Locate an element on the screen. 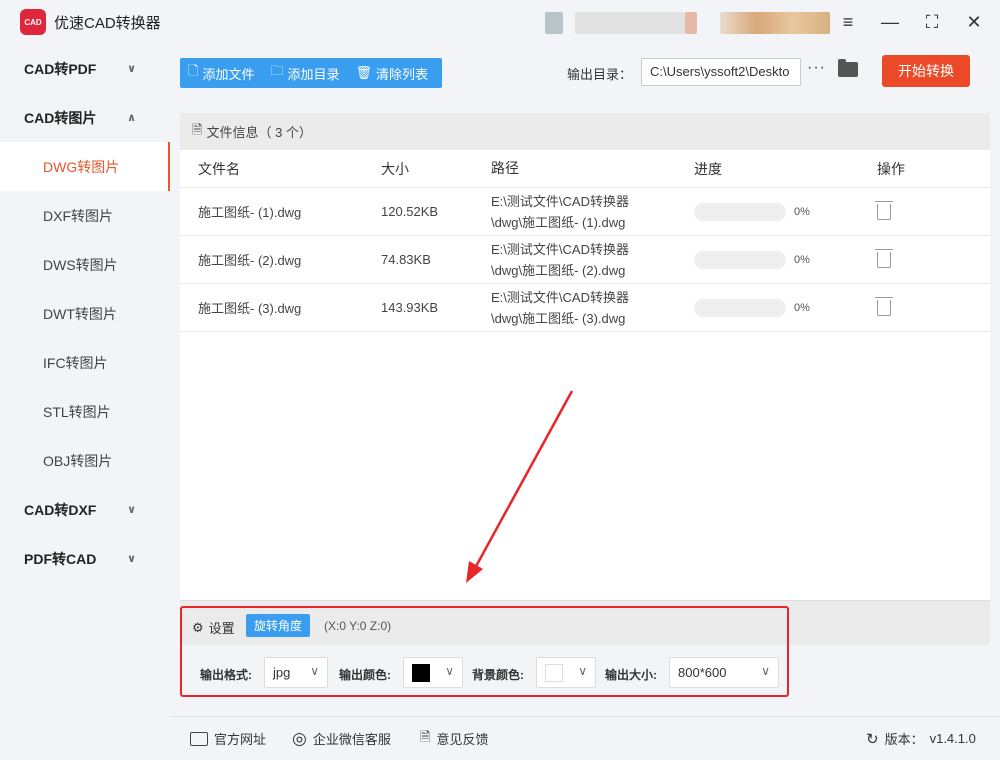 The height and width of the screenshot is (760, 1000). version-info: ↻ 版本： v1.4.1.0 is located at coordinates (921, 738).